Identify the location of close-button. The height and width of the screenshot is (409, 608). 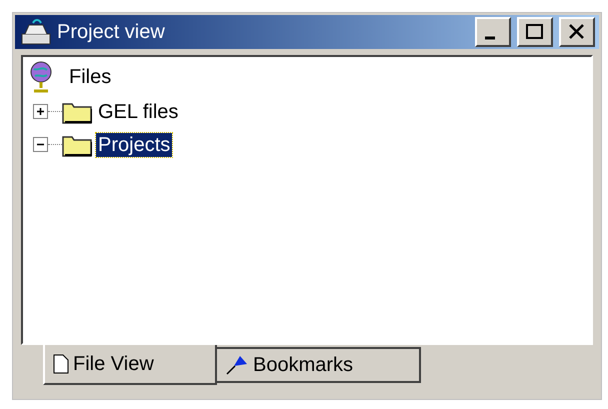
(577, 32).